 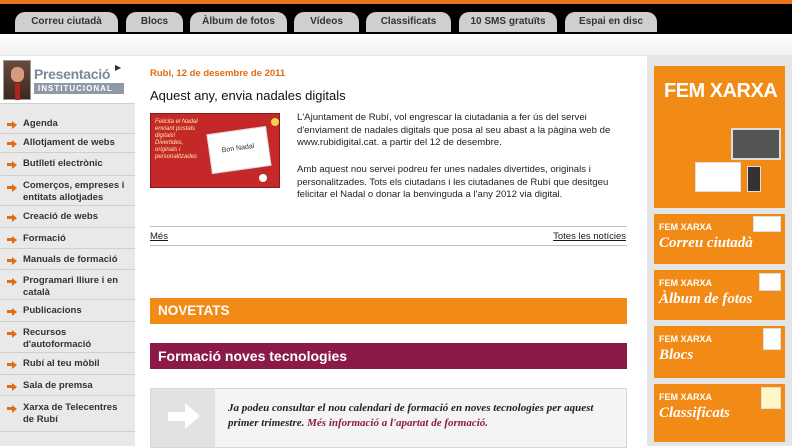 I want to click on chevron-right-icon: ▶, so click(x=118, y=67).